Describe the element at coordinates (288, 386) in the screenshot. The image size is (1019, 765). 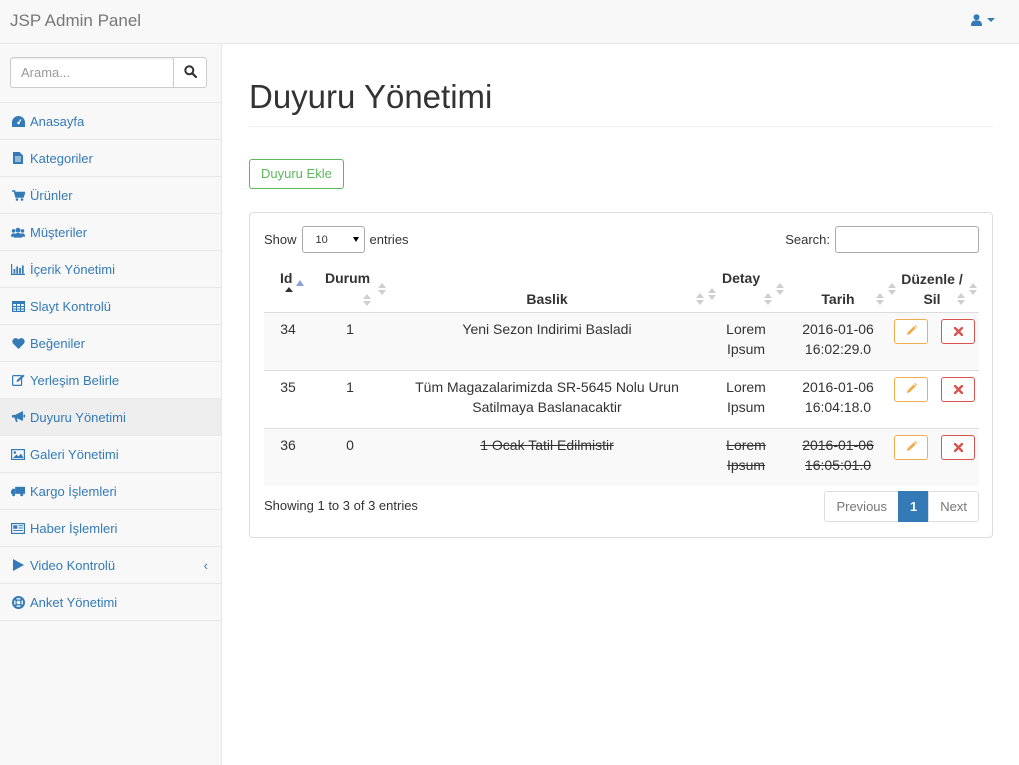
I see `cell-id-text: 35` at that location.